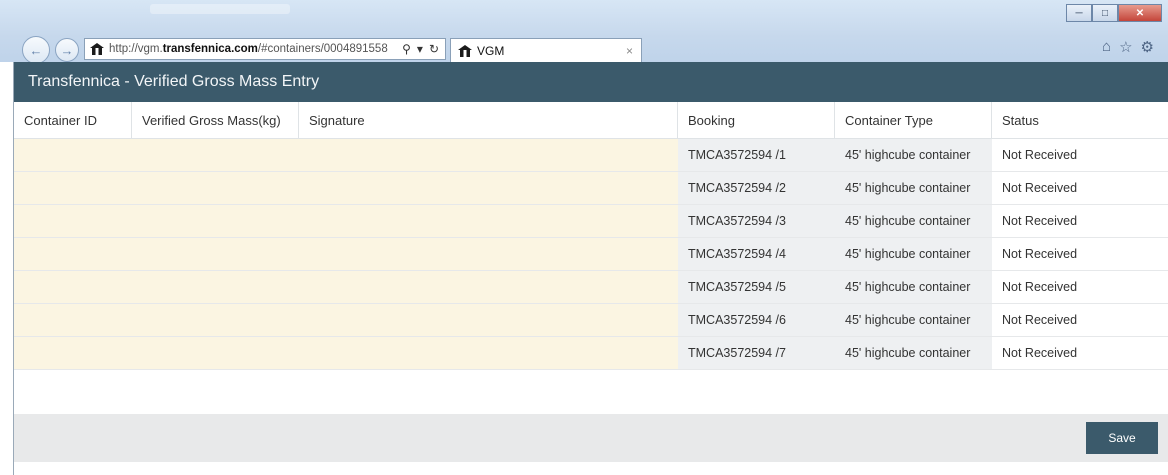 This screenshot has width=1168, height=475. What do you see at coordinates (7, 268) in the screenshot?
I see `window-left-edge` at bounding box center [7, 268].